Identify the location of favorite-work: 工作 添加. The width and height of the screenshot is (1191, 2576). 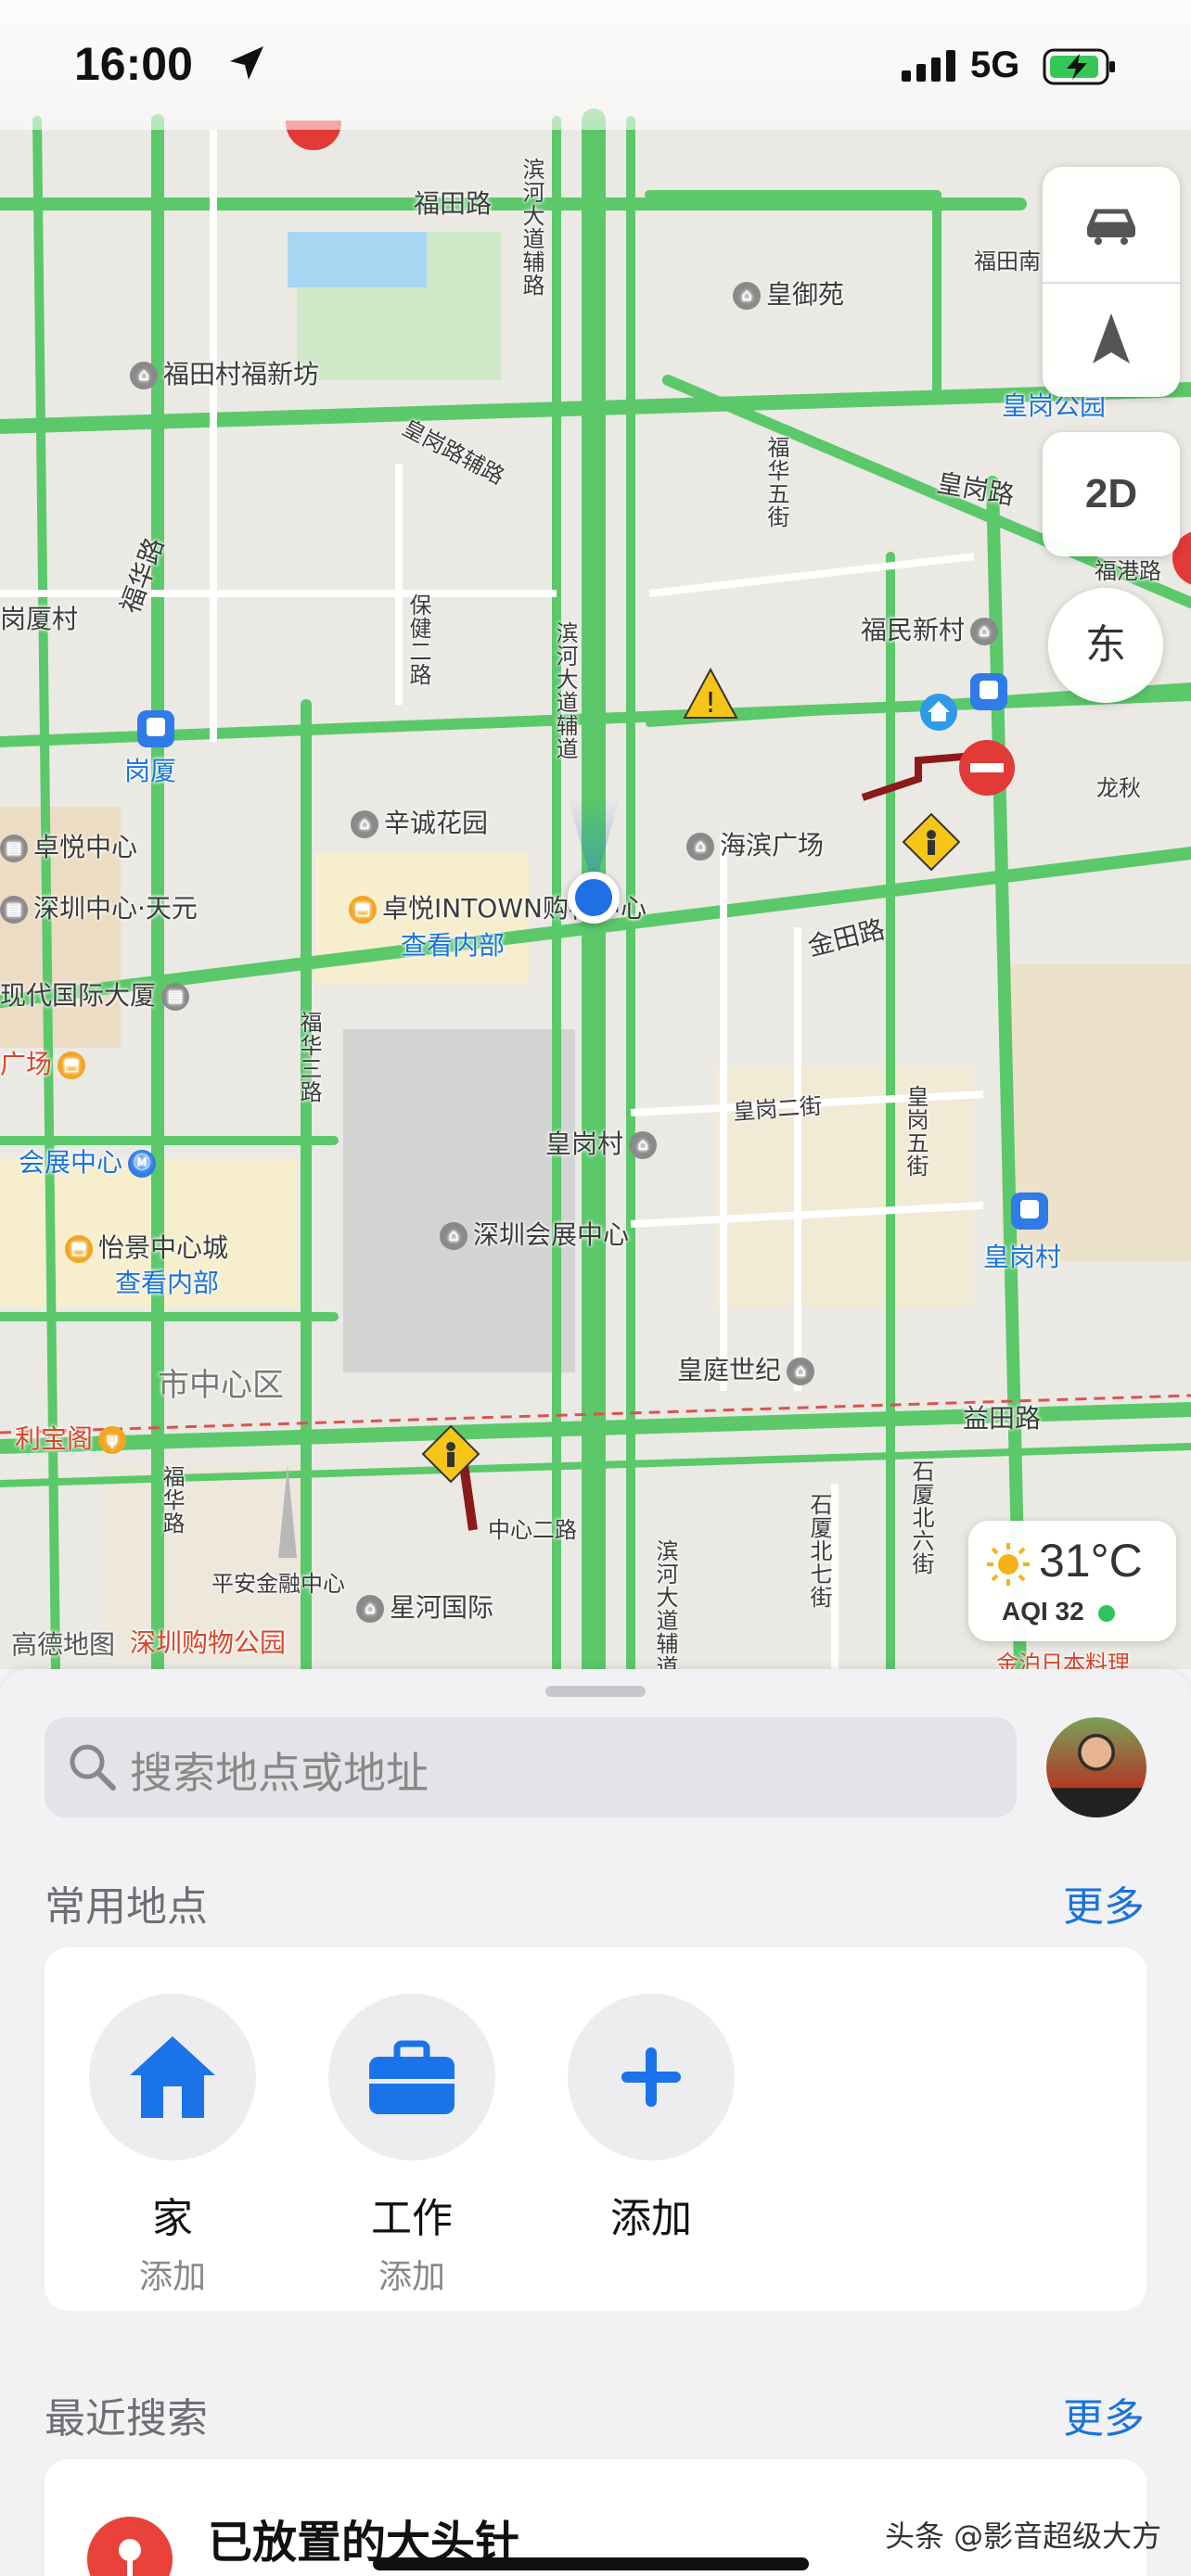
(411, 2146).